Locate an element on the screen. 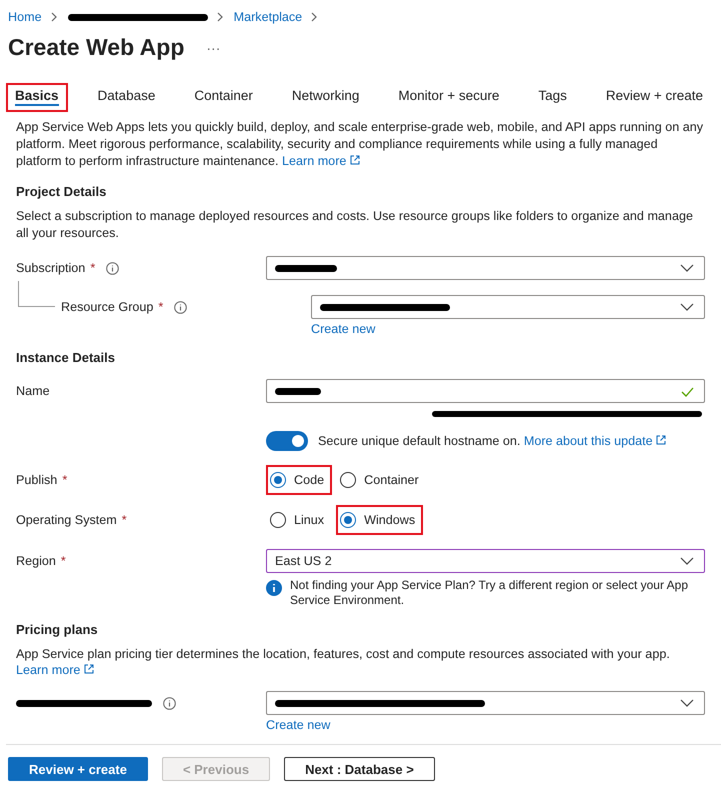 Image resolution: width=721 pixels, height=798 pixels. section-heading: Pricing plans is located at coordinates (57, 629).